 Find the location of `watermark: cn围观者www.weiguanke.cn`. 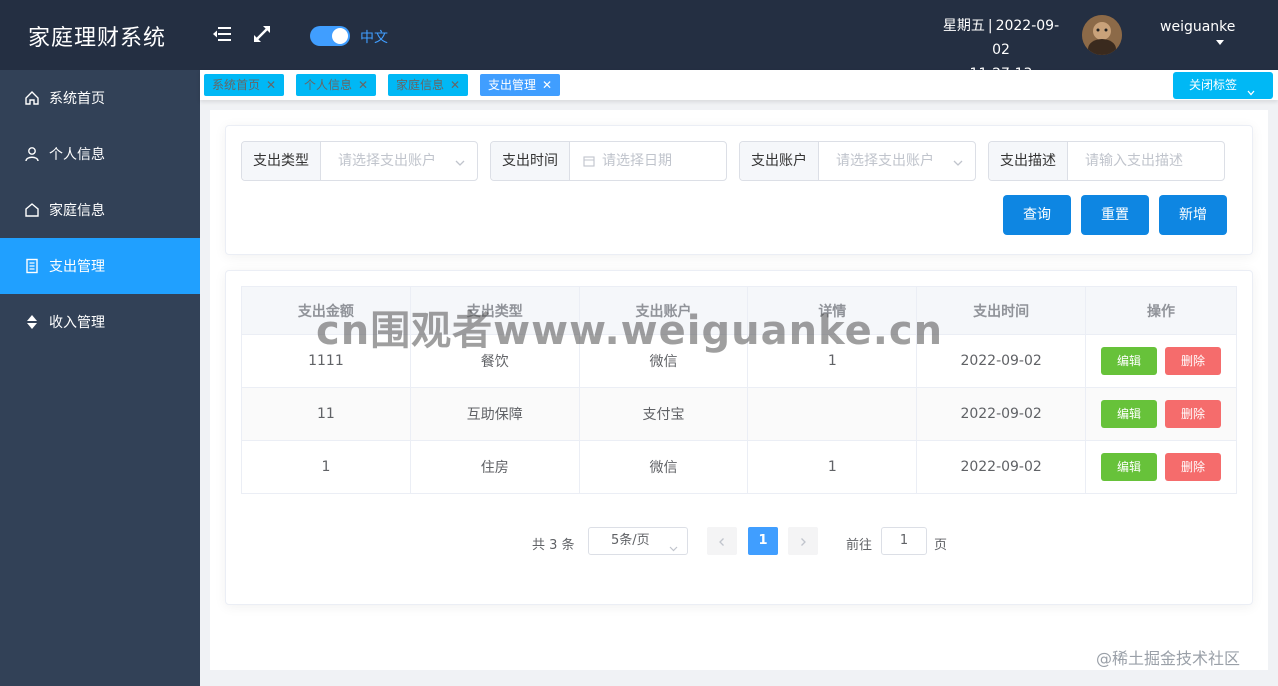

watermark: cn围观者www.weiguanke.cn is located at coordinates (630, 331).